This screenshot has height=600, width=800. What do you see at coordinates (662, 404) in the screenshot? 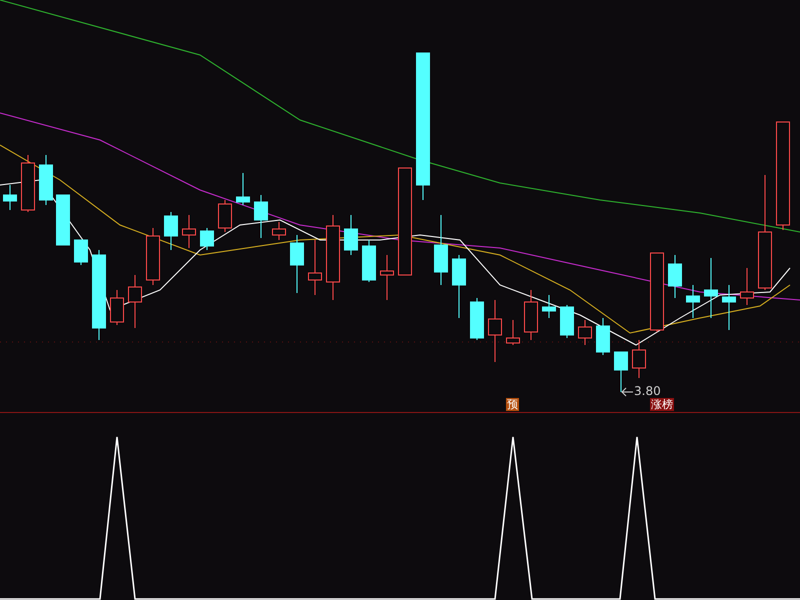
I see `signal-tag: 涨榜` at bounding box center [662, 404].